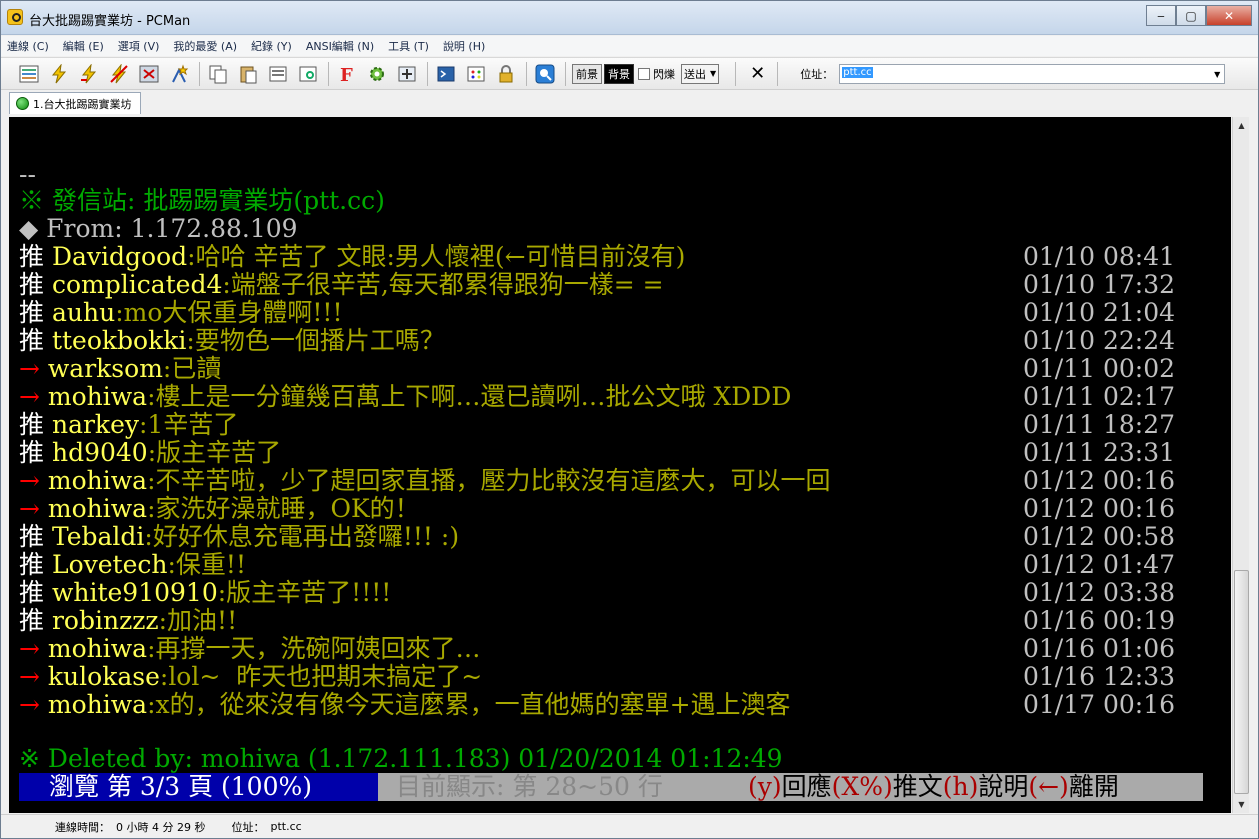  I want to click on push-comment: 推 white910910:版主辛苦了!!!!, so click(205, 593).